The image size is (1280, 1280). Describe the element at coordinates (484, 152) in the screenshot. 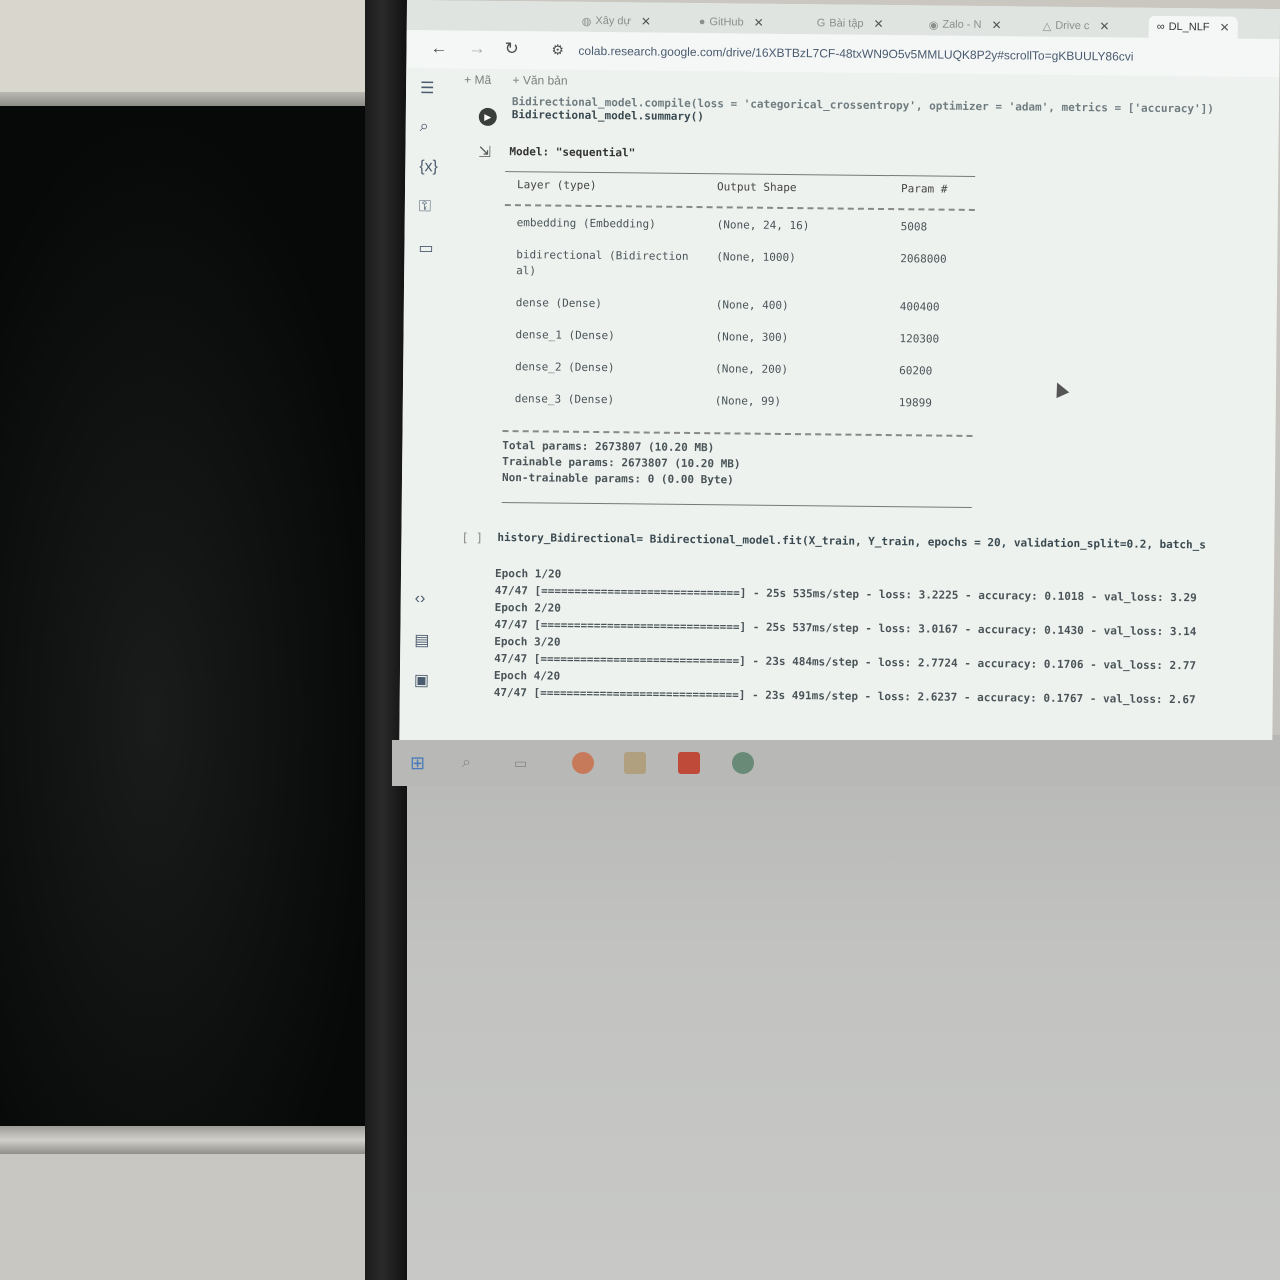

I see `output-menu-icon: ⇲` at that location.